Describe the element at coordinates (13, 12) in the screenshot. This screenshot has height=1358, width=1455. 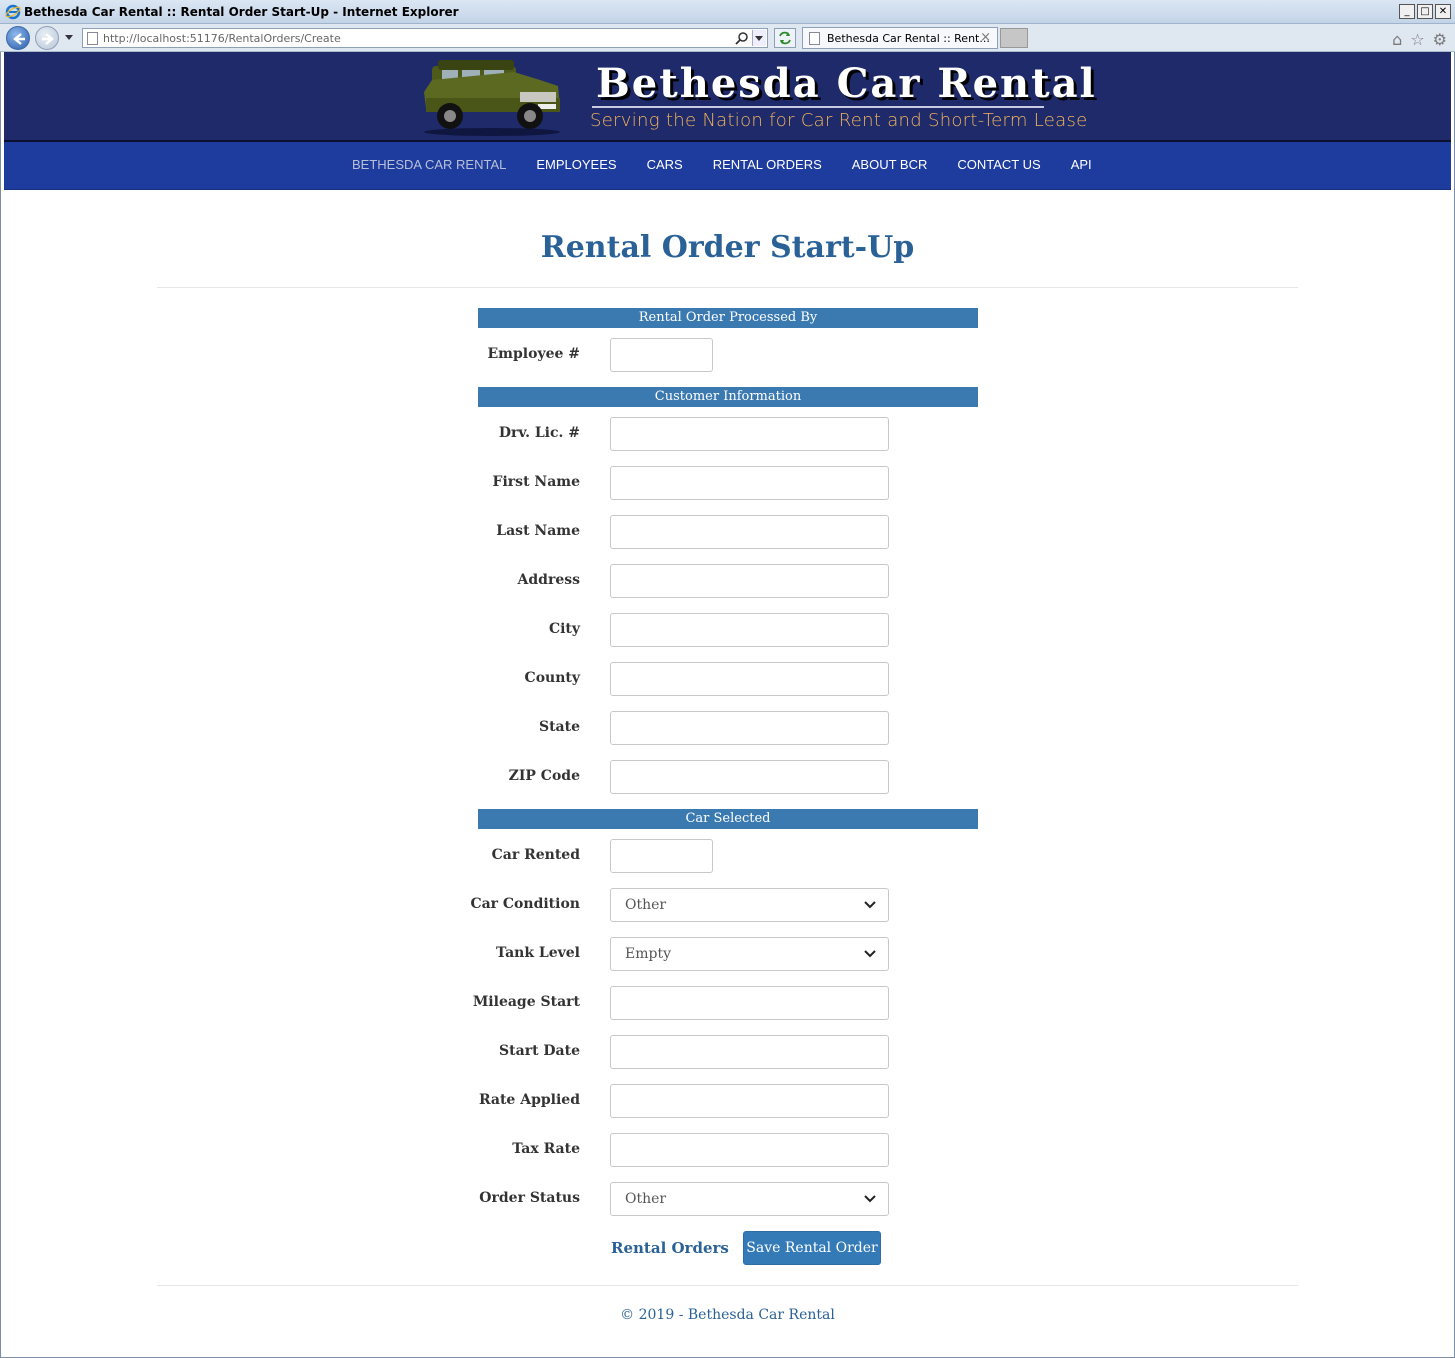
I see `internet-explorer-icon` at that location.